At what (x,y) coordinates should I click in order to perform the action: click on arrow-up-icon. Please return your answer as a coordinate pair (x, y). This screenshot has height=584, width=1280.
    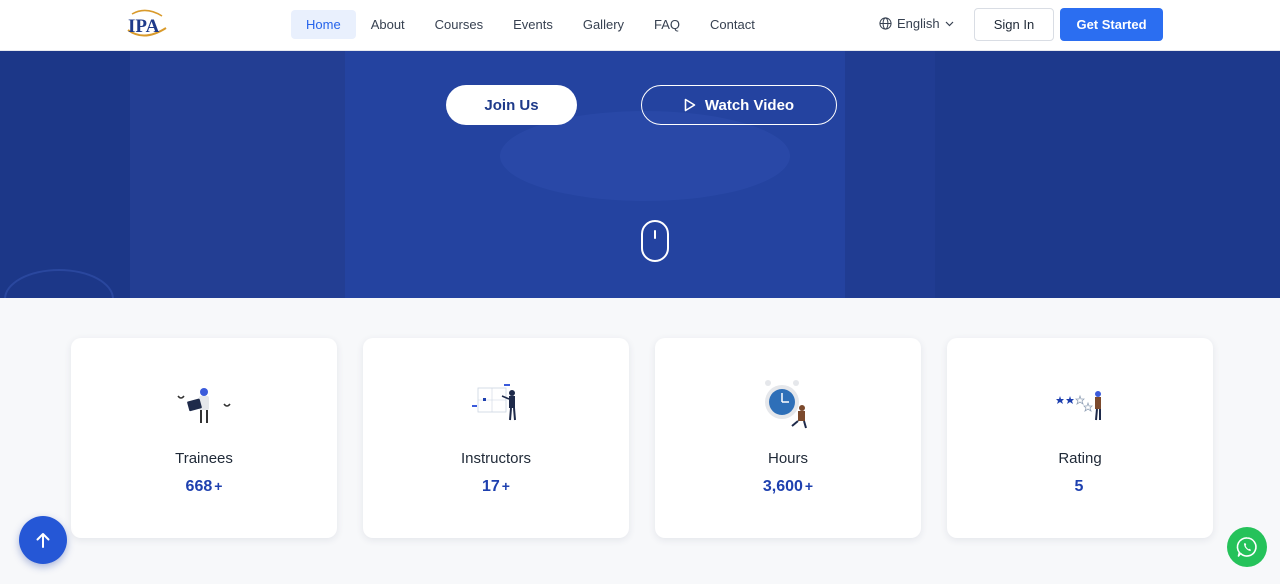
    Looking at the image, I should click on (43, 540).